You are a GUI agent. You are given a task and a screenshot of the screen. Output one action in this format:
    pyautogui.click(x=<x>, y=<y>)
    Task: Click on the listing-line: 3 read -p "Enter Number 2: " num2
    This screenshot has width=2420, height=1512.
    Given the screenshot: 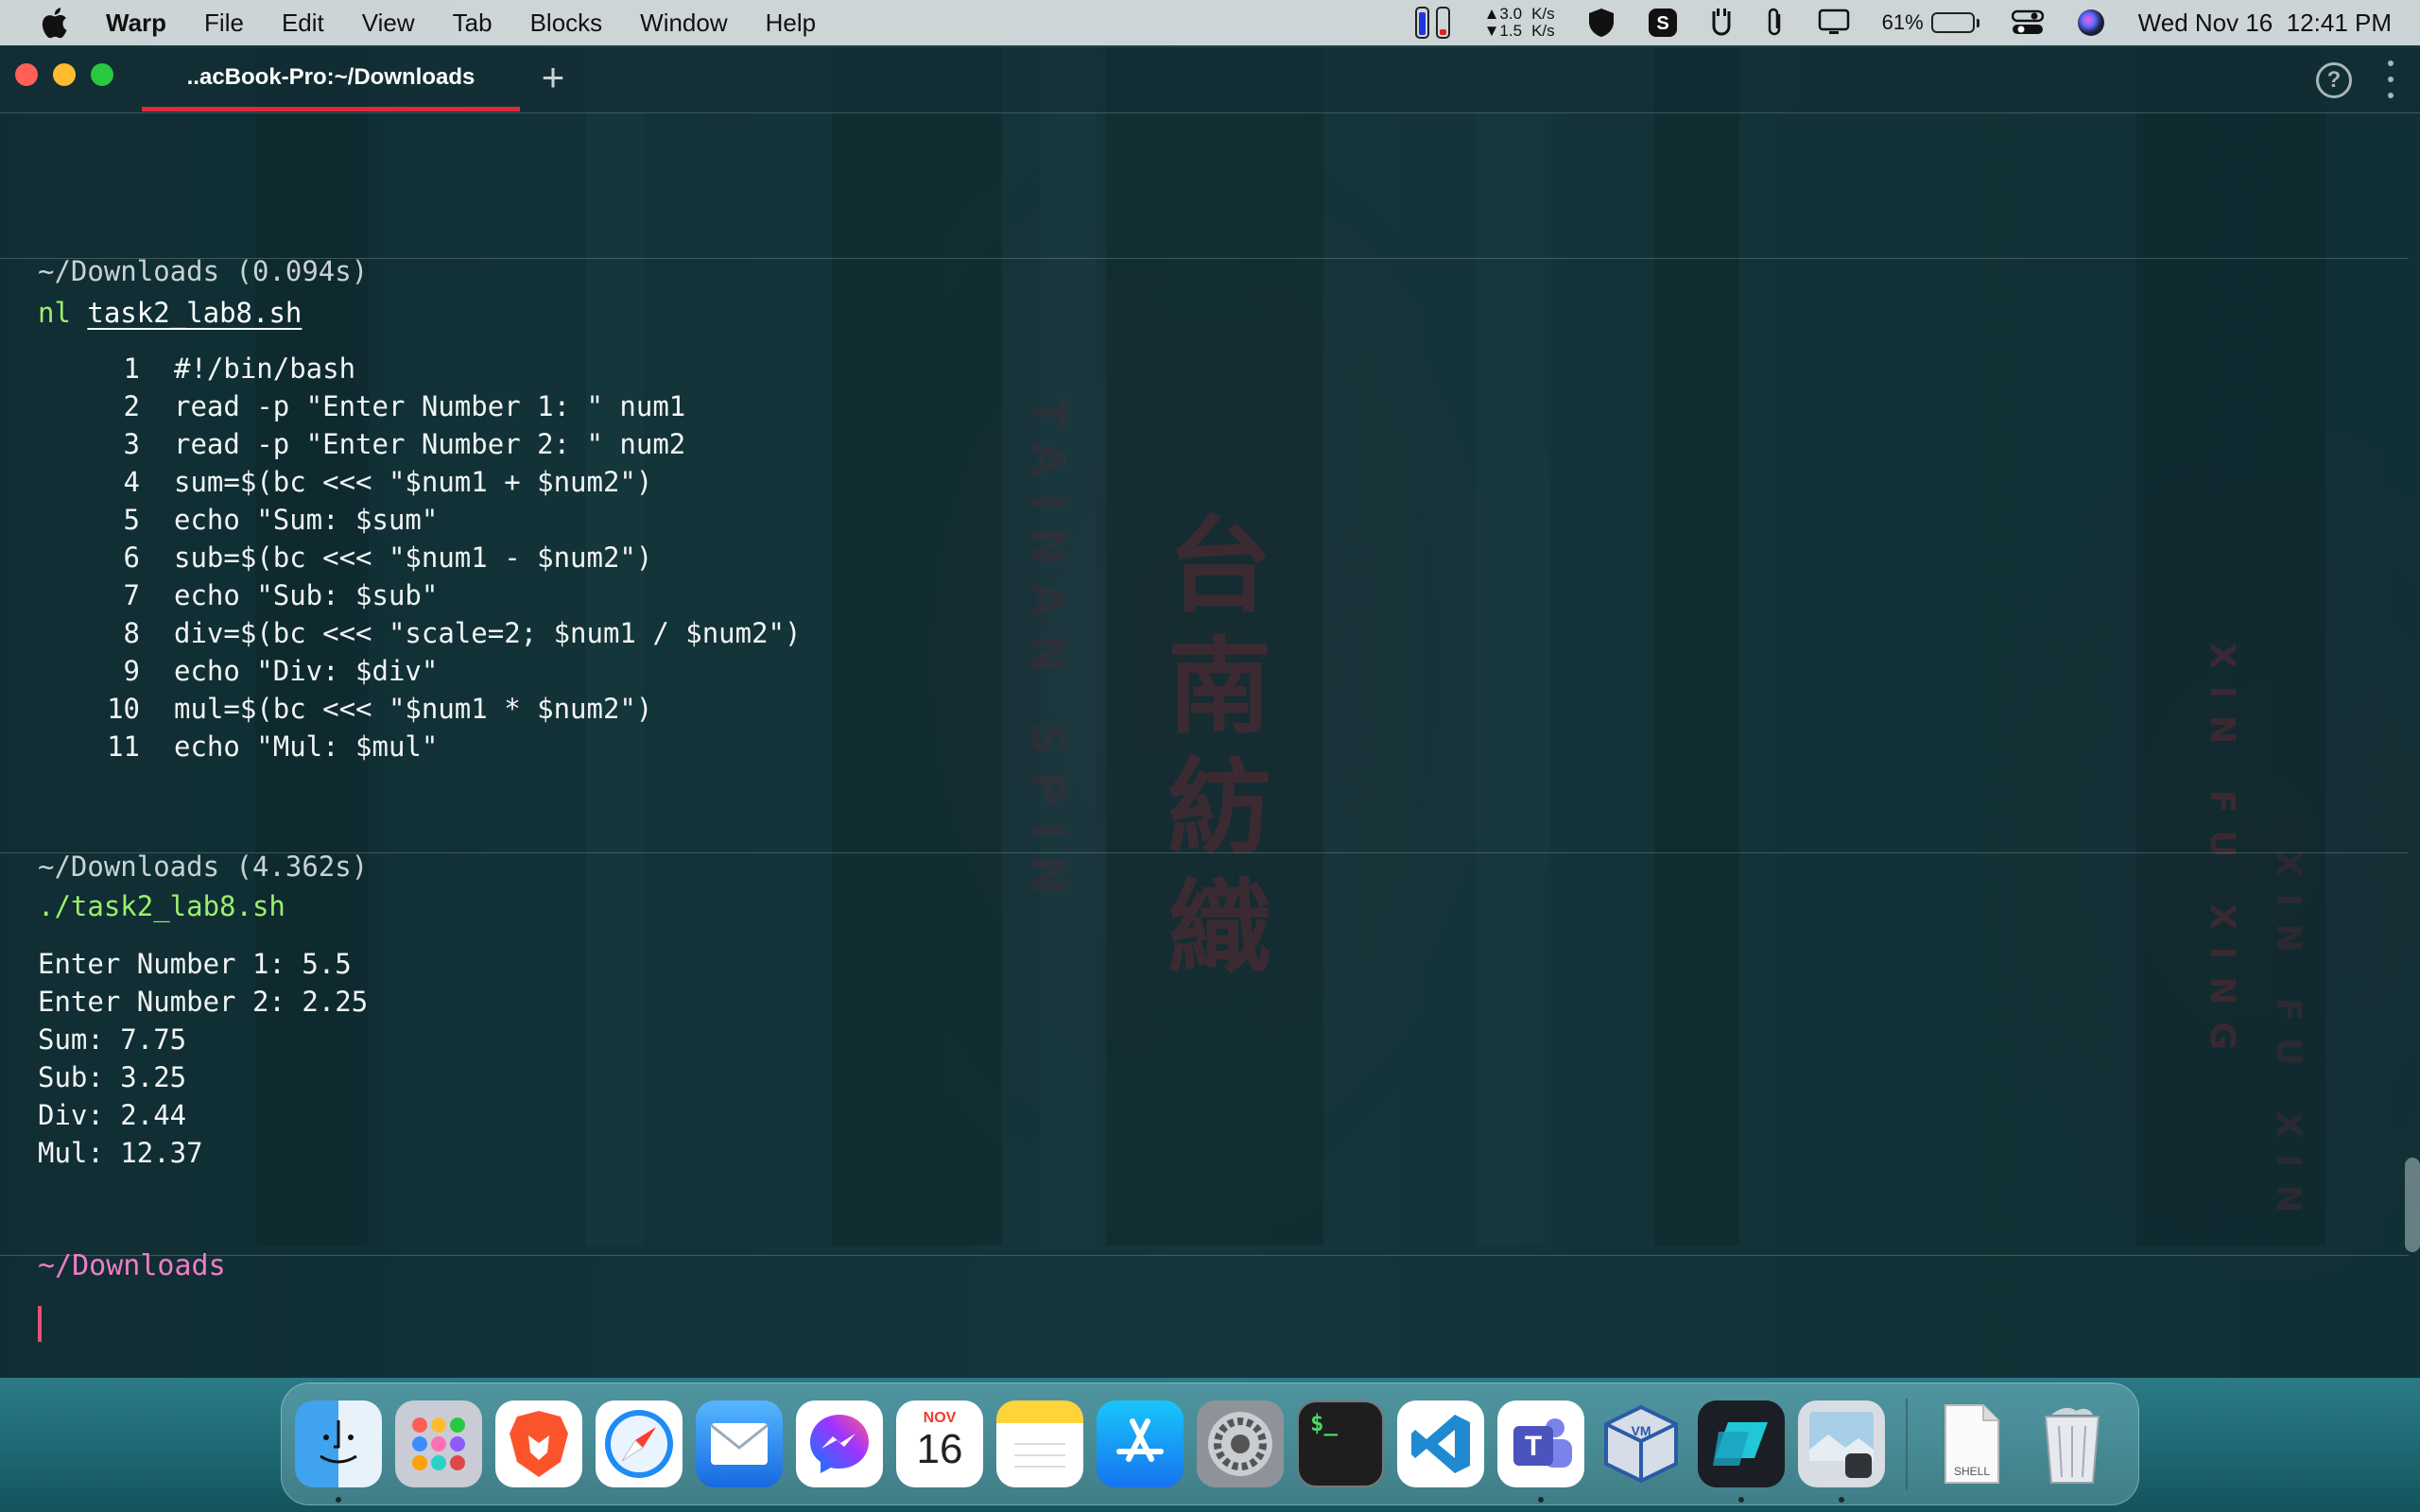 What is the action you would take?
    pyautogui.click(x=343, y=444)
    